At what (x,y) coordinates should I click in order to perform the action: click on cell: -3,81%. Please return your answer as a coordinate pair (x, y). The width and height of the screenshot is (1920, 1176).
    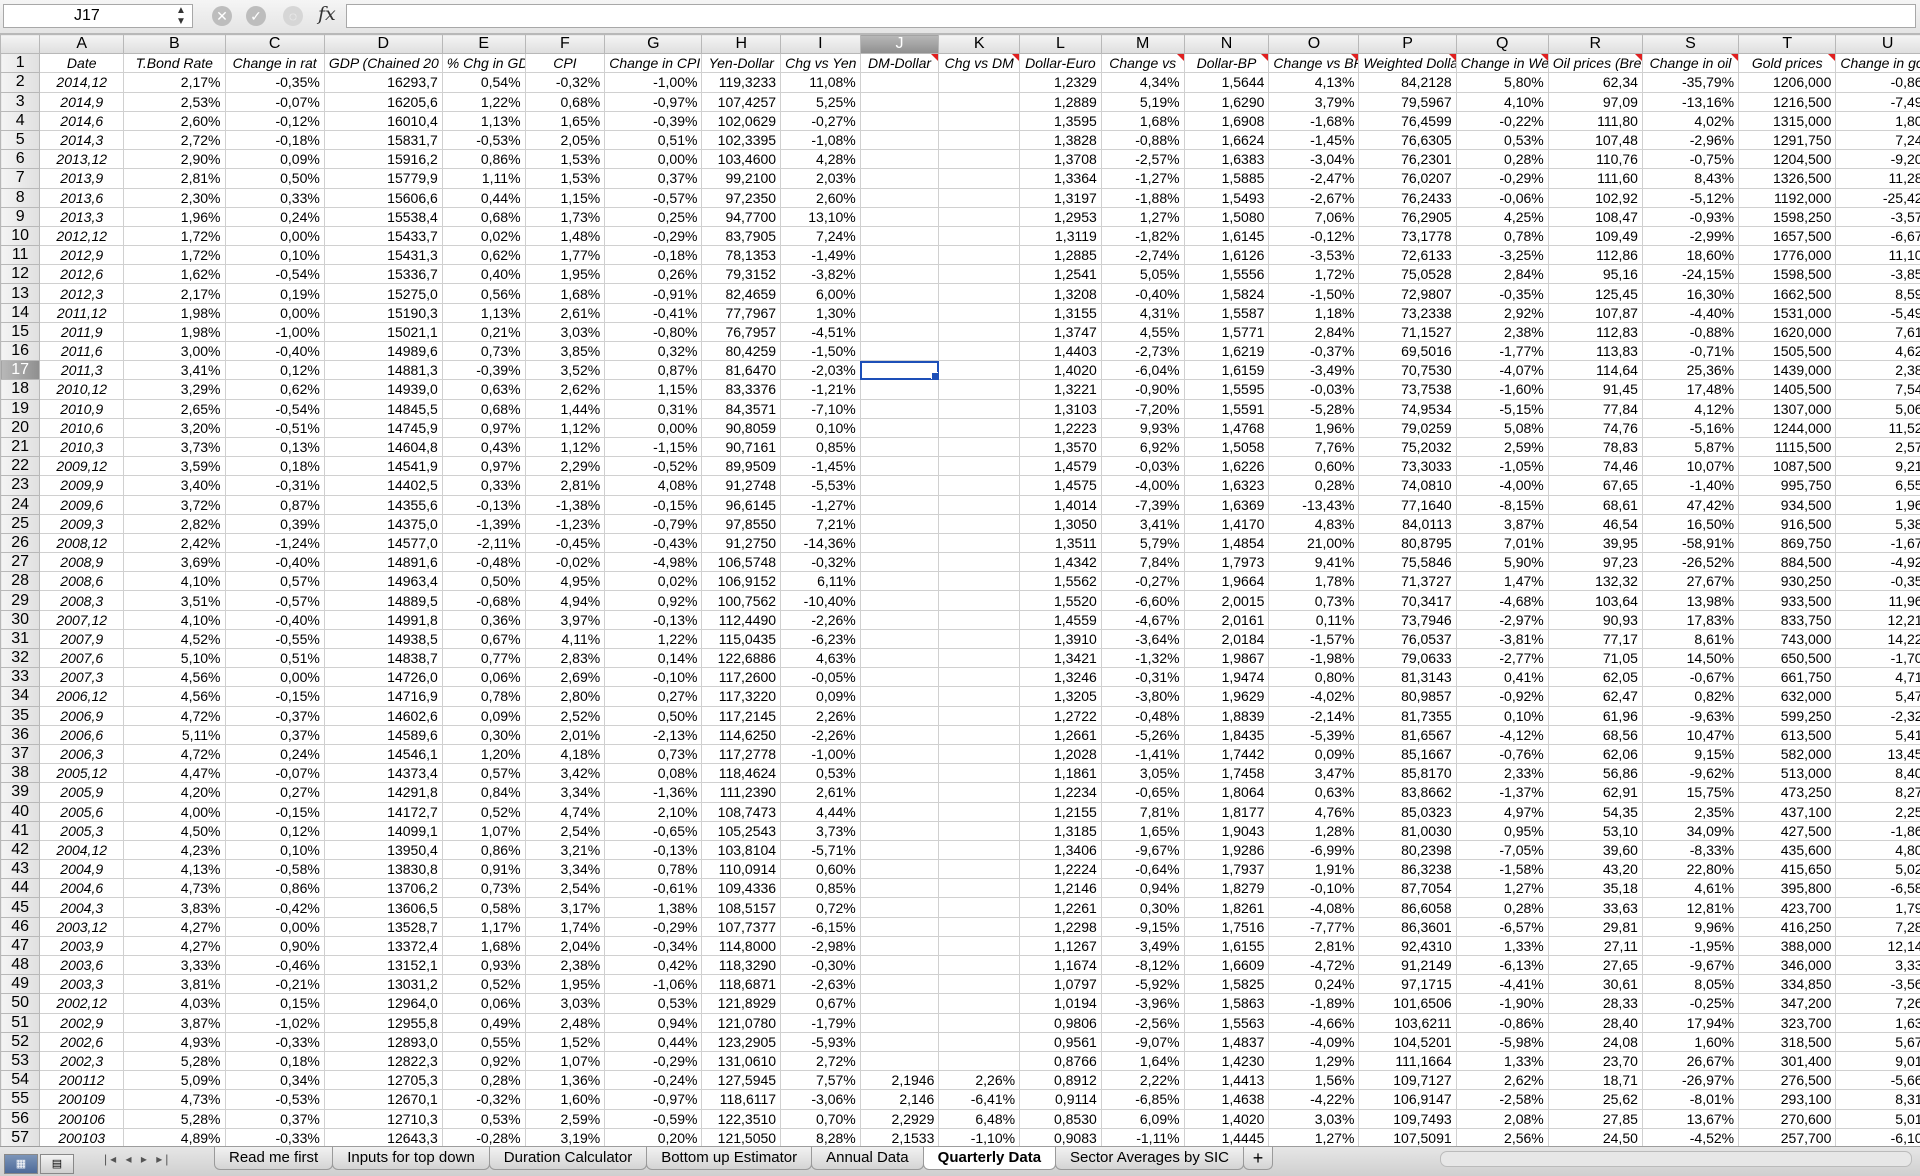
    Looking at the image, I should click on (1502, 638).